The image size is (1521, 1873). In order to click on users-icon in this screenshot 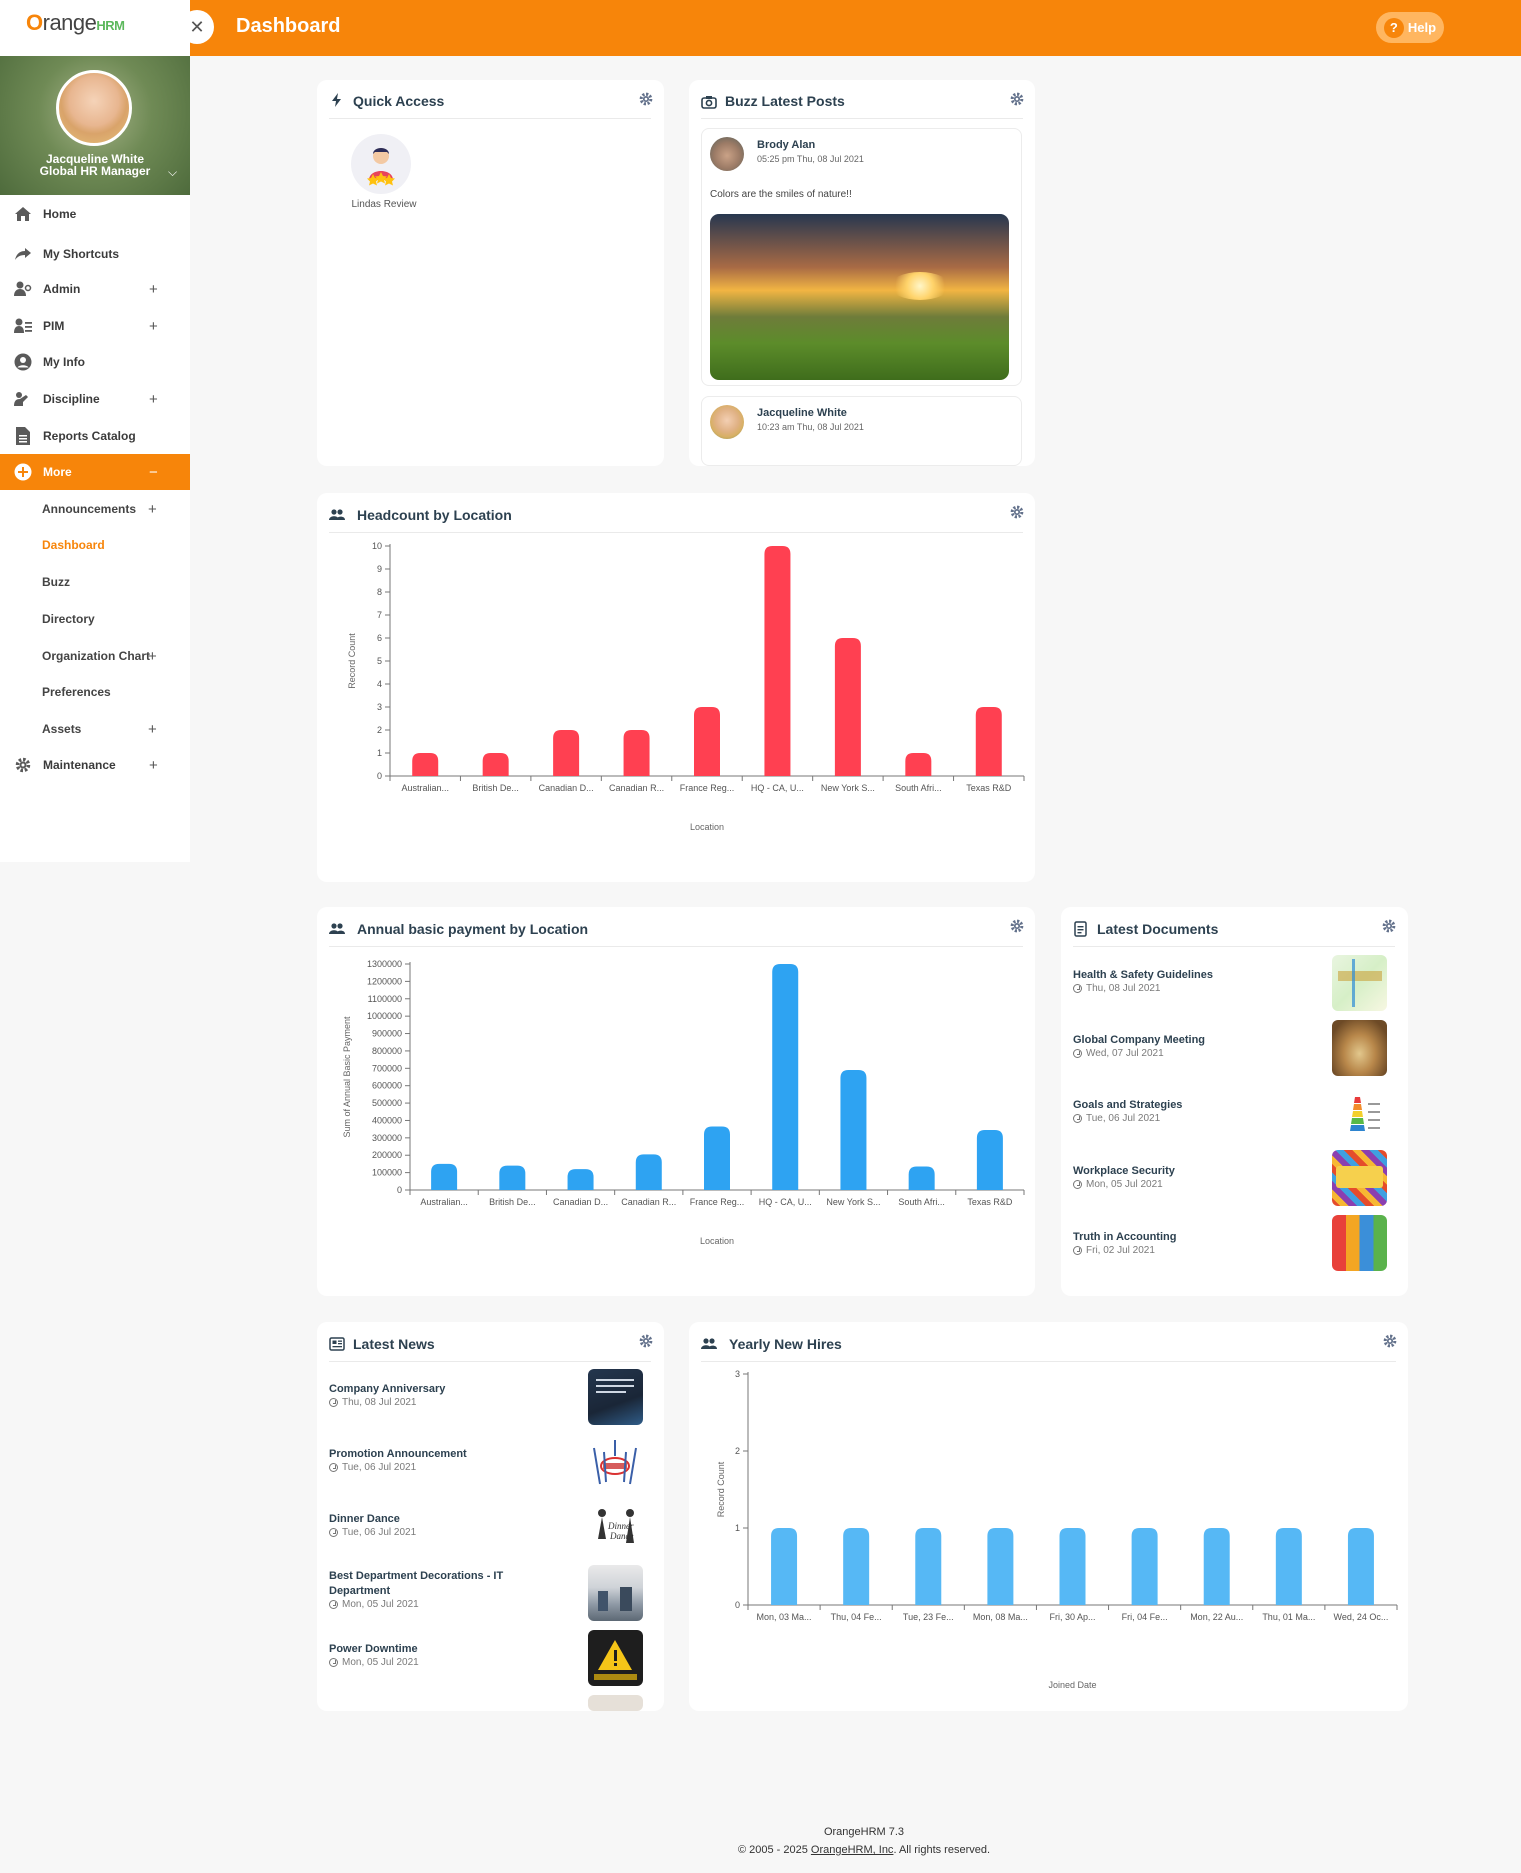, I will do `click(337, 514)`.